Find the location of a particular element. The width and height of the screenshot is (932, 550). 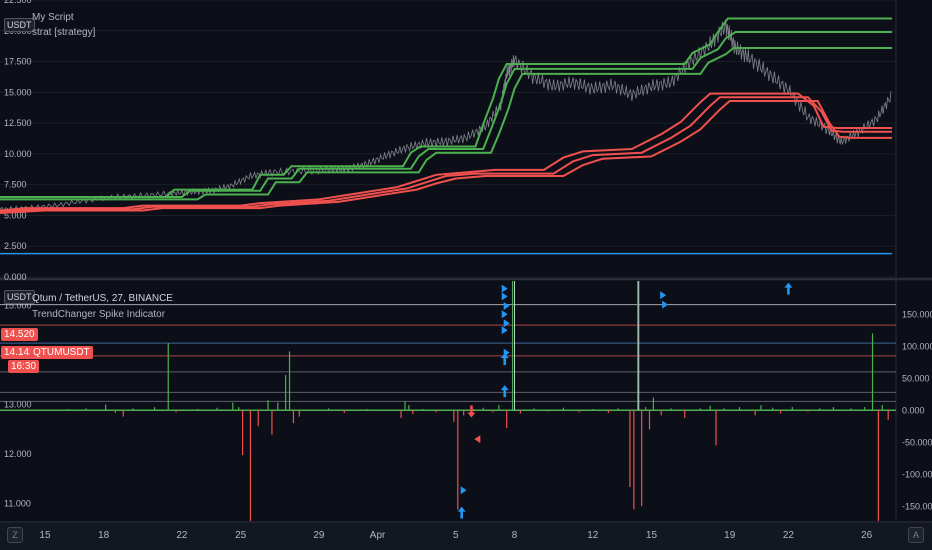

top-y-tick-label: 10.000 is located at coordinates (18, 154).